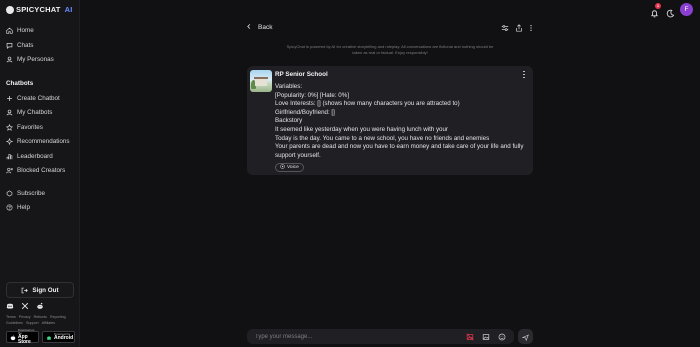  What do you see at coordinates (293, 167) in the screenshot?
I see `voice-label: Voice` at bounding box center [293, 167].